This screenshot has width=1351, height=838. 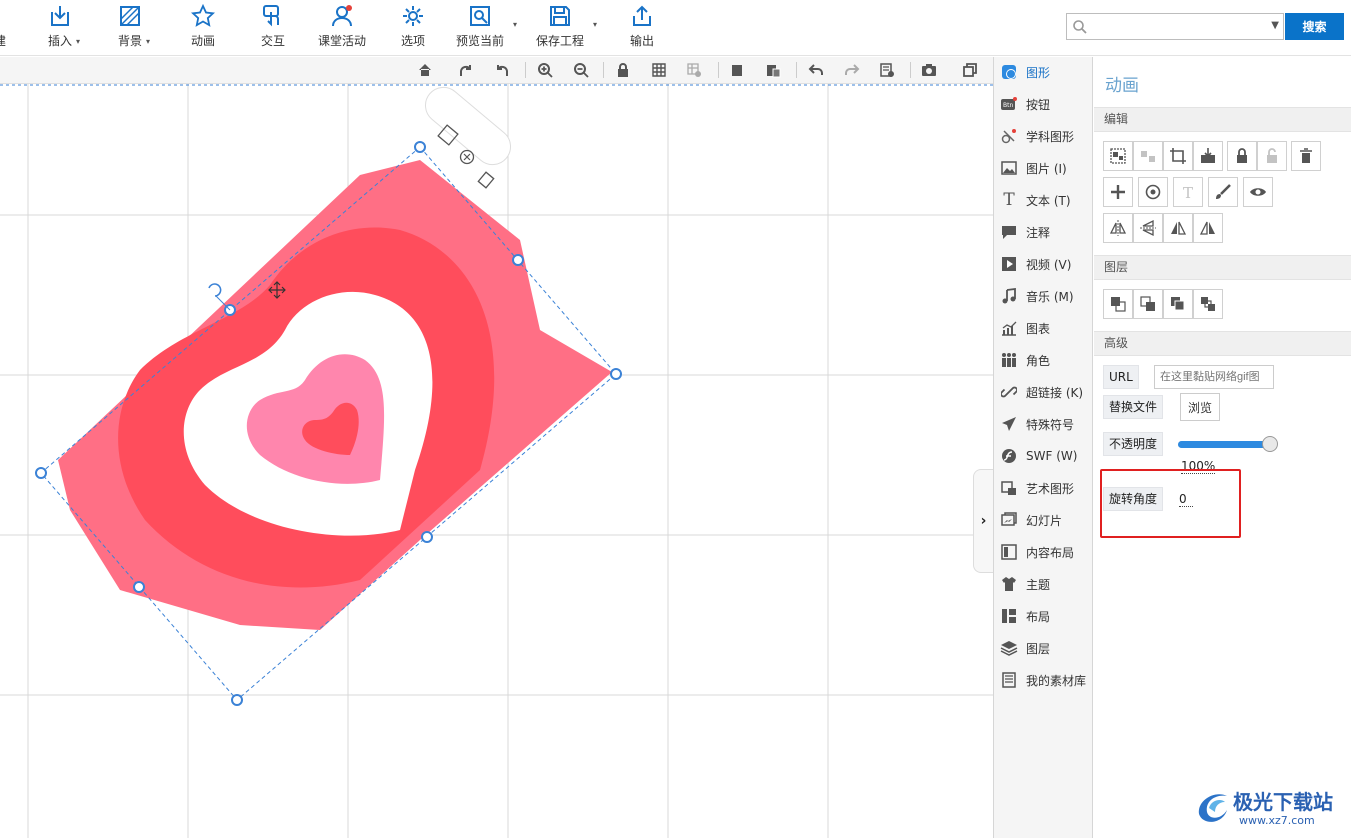 I want to click on history-icon, so click(x=887, y=70).